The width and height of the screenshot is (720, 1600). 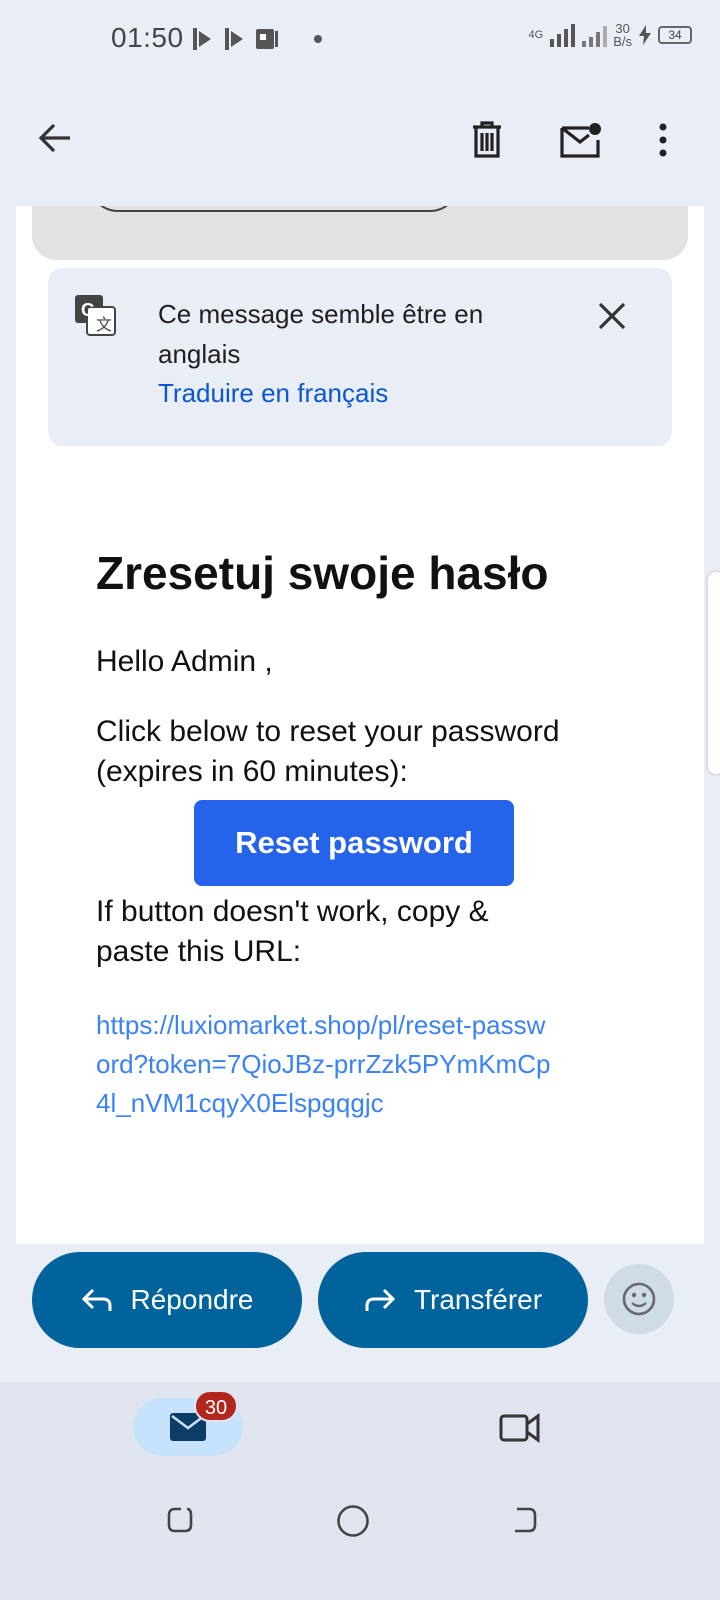 I want to click on trash-icon, so click(x=487, y=139).